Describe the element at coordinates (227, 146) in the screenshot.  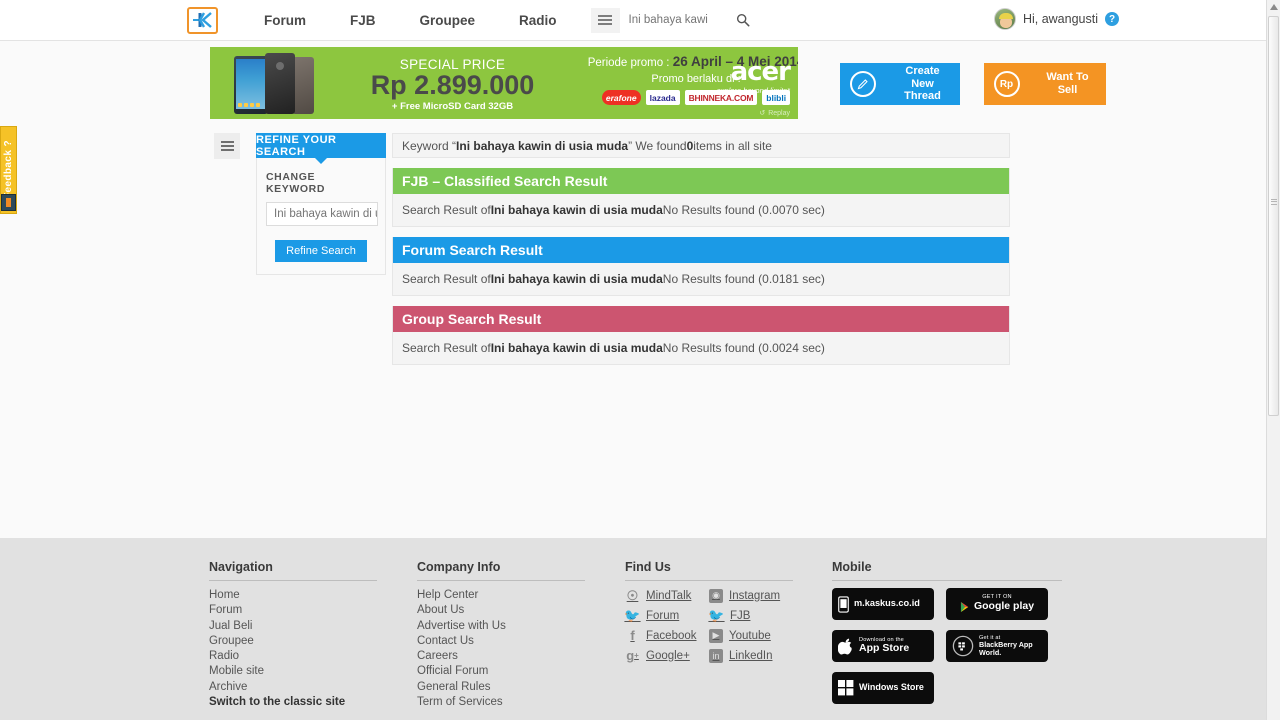
I see `sidebar-toggle-icon` at that location.